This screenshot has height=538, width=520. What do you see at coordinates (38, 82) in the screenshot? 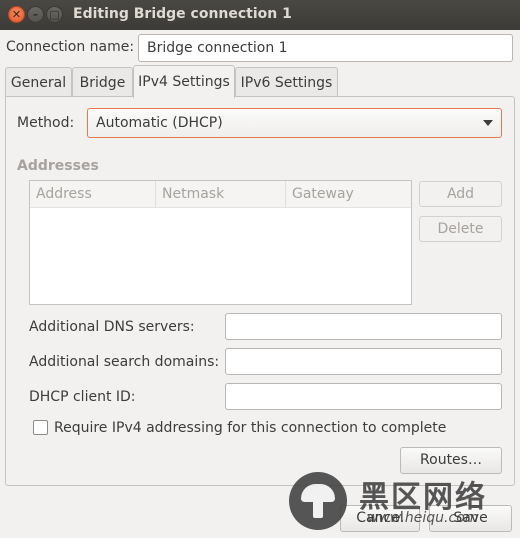
I see `tab-general: General` at bounding box center [38, 82].